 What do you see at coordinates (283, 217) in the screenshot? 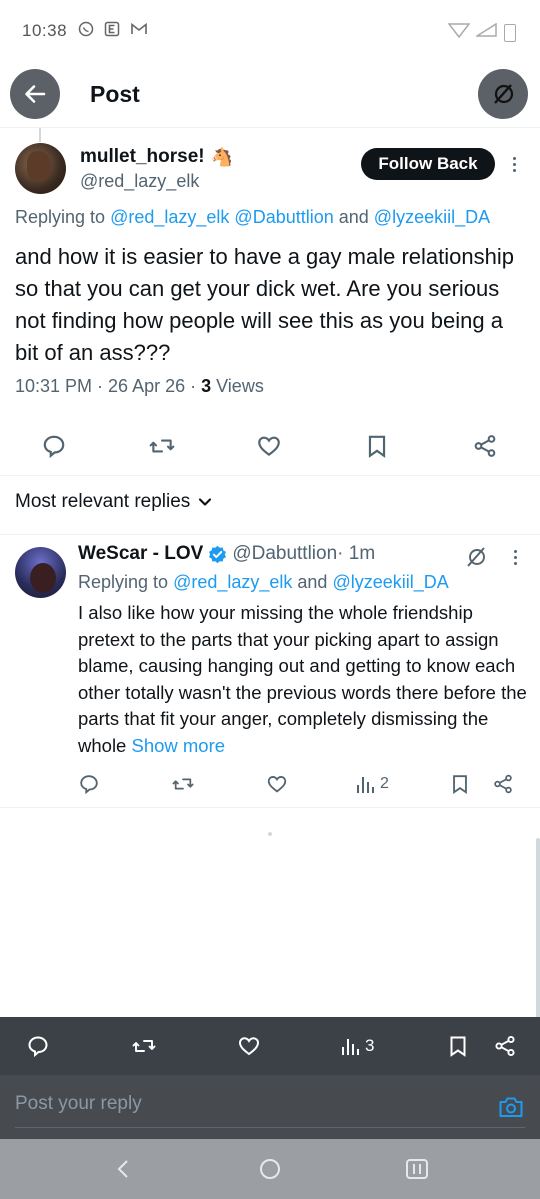
I see `mention-link: @Dabuttlion` at bounding box center [283, 217].